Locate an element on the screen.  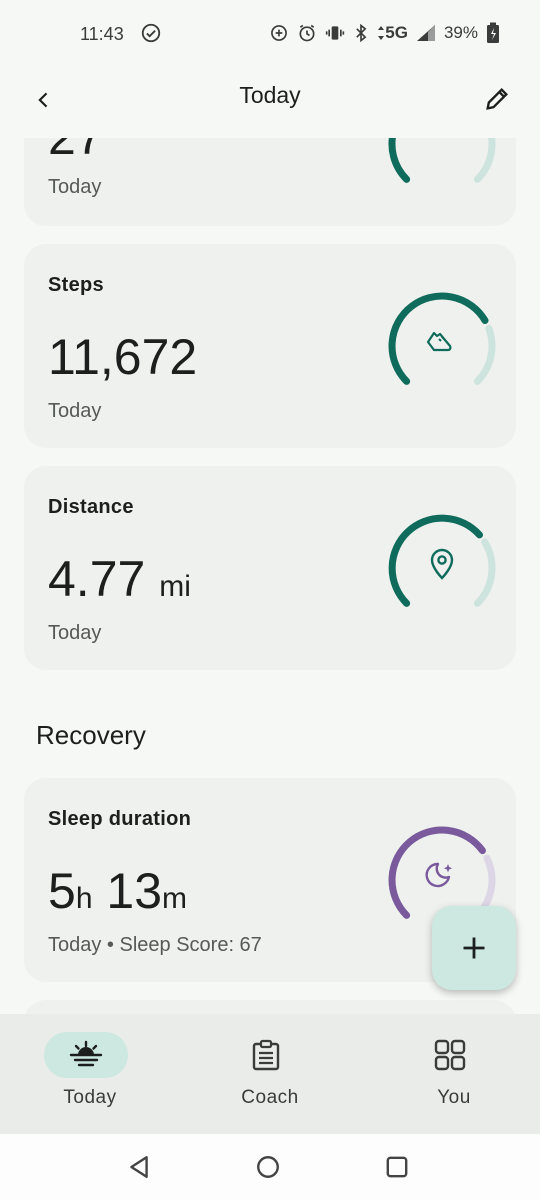
add-button is located at coordinates (474, 948).